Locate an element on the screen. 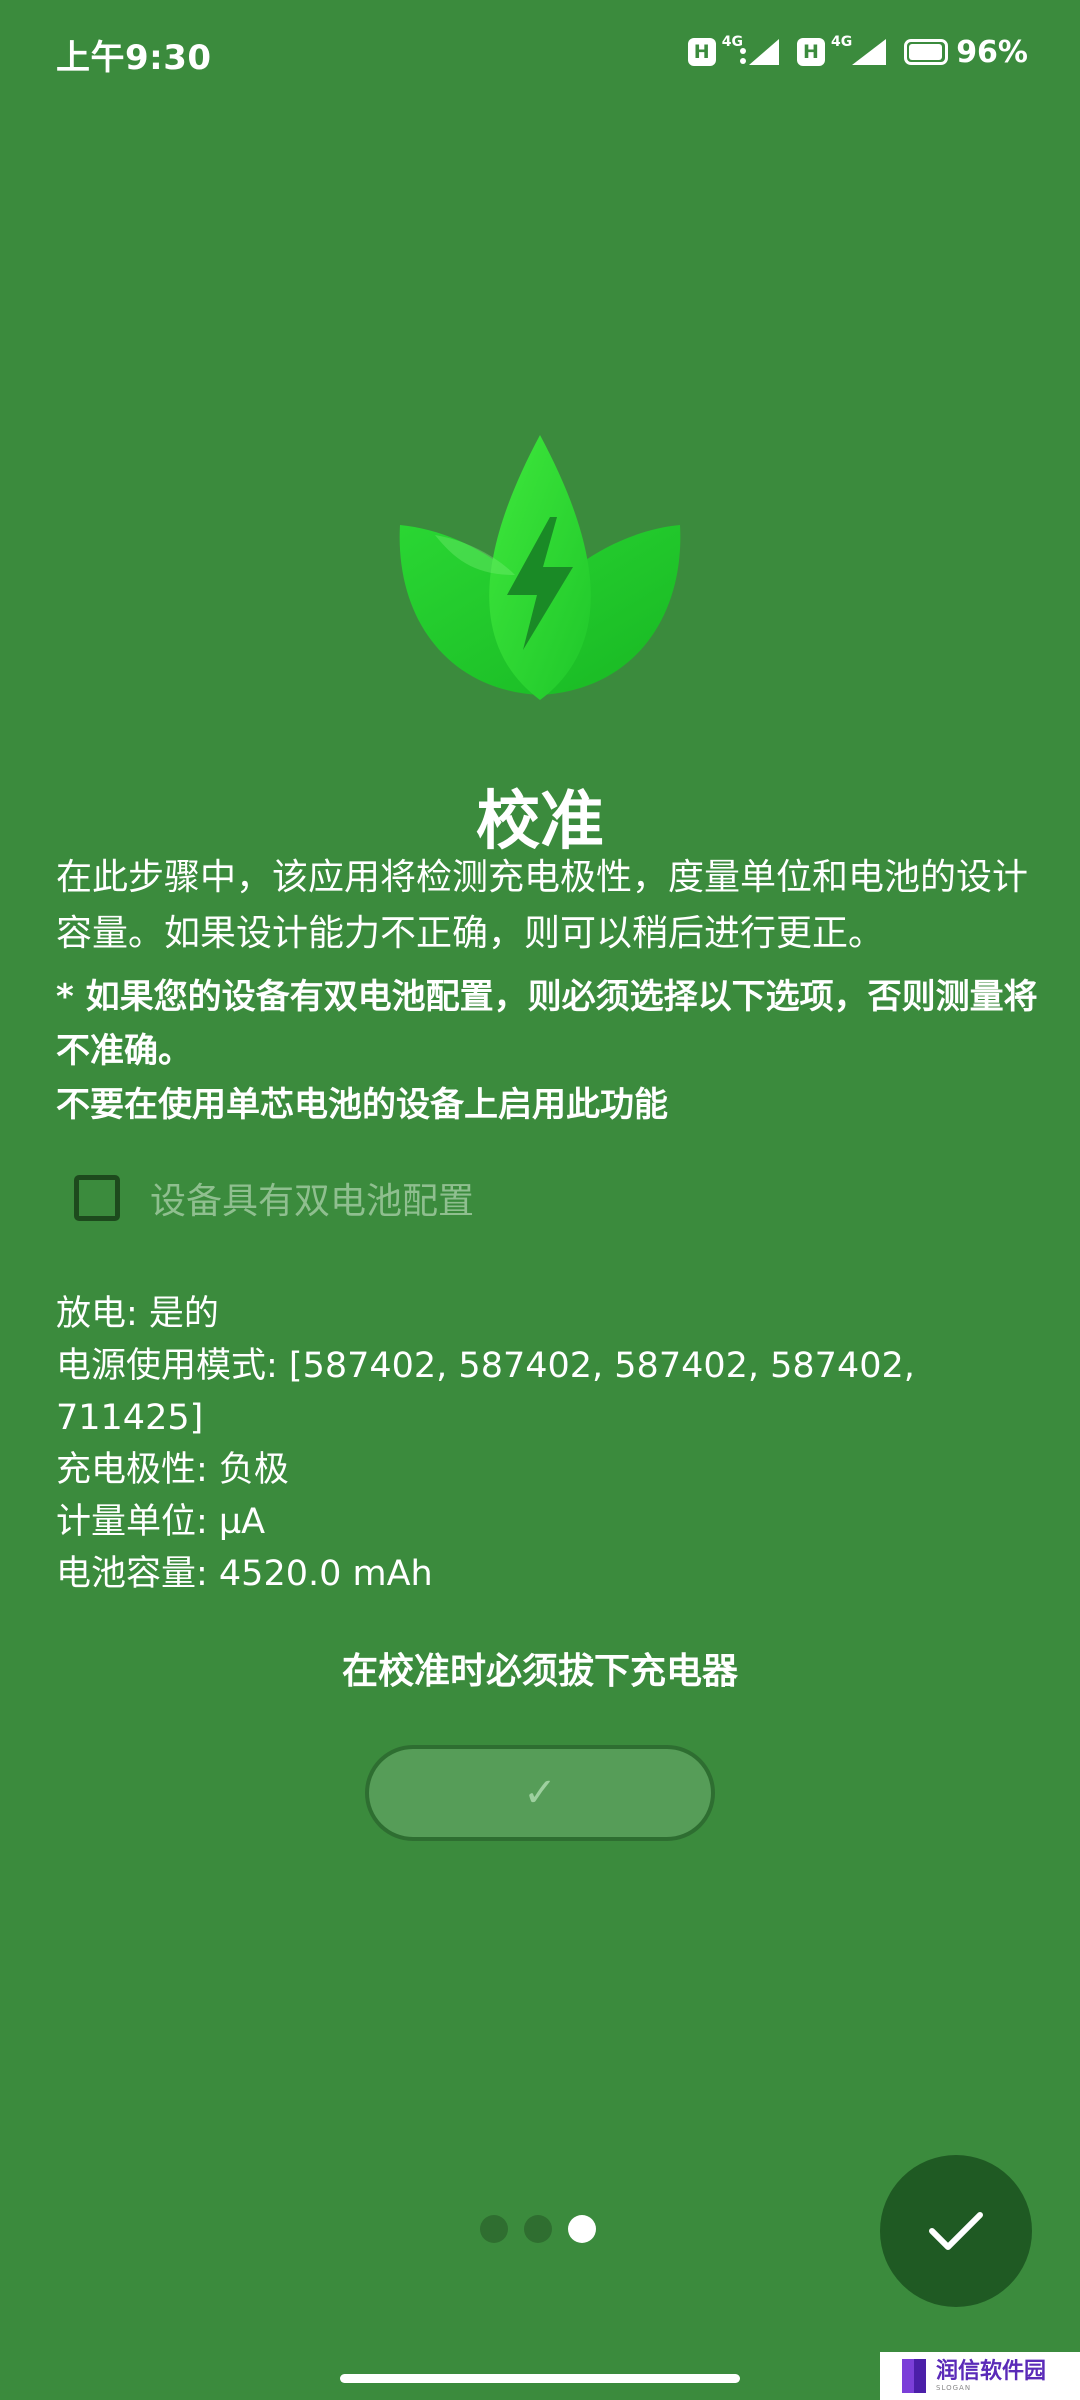 This screenshot has width=1080, height=2400. info-line-polarity: 充电极性: 负极 is located at coordinates (172, 1470).